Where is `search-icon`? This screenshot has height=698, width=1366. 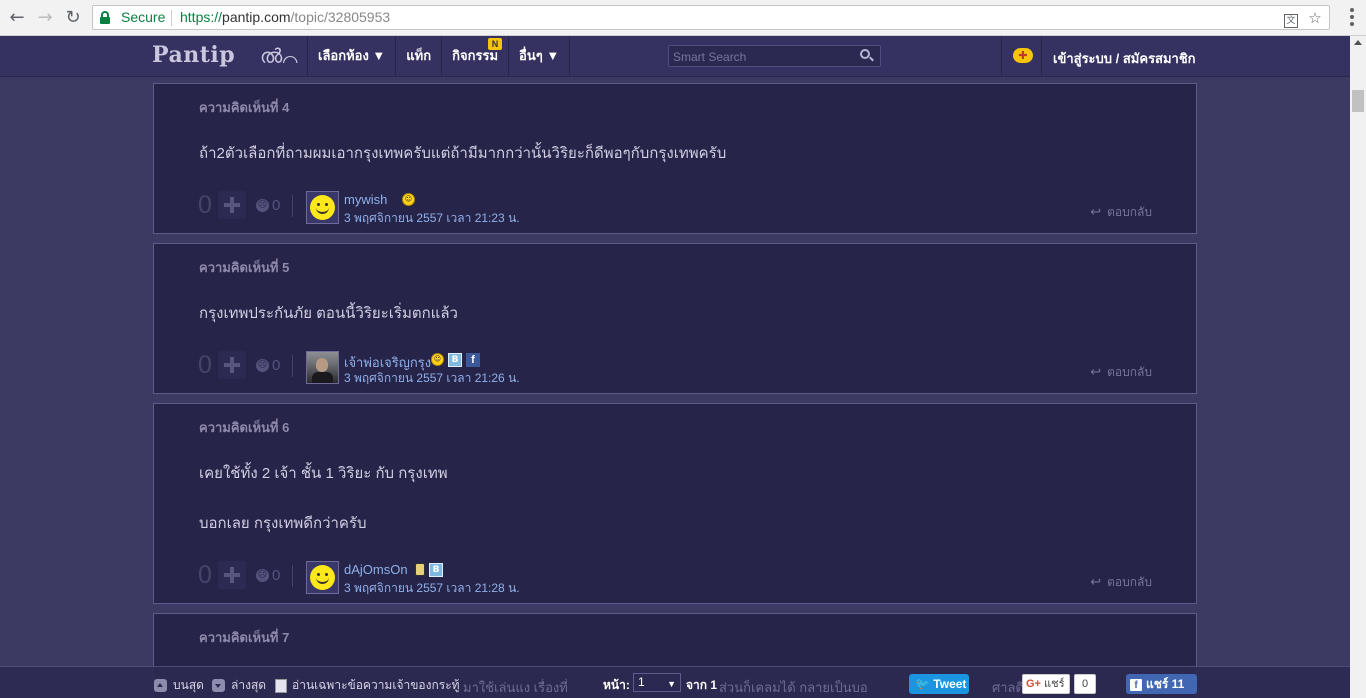 search-icon is located at coordinates (867, 56).